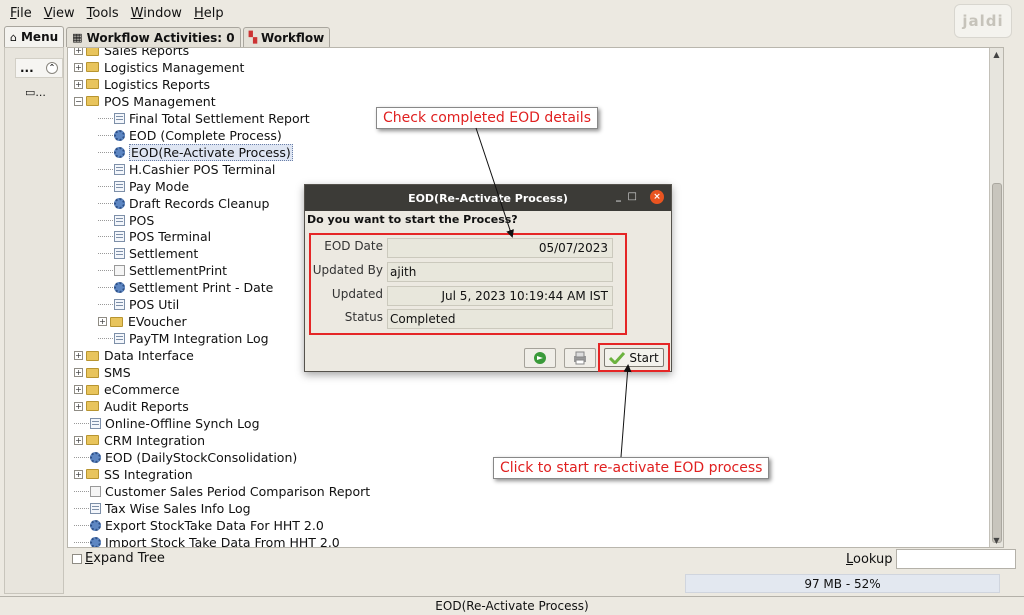 The height and width of the screenshot is (615, 1024). What do you see at coordinates (286, 37) in the screenshot?
I see `tab-workflow: ▚ Workflow` at bounding box center [286, 37].